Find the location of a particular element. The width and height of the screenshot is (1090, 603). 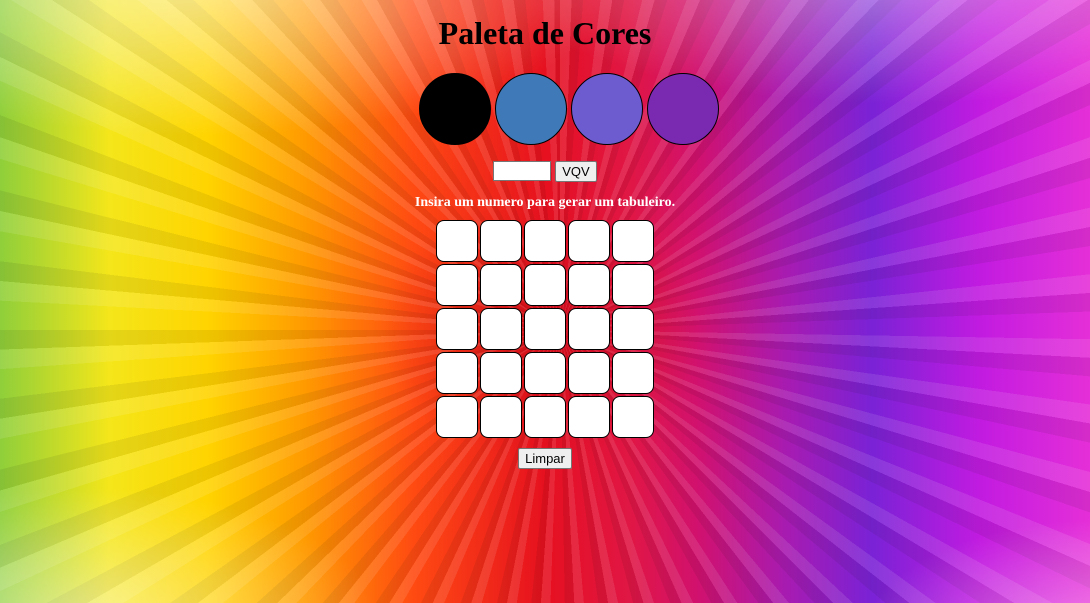

board-size-input is located at coordinates (522, 171).